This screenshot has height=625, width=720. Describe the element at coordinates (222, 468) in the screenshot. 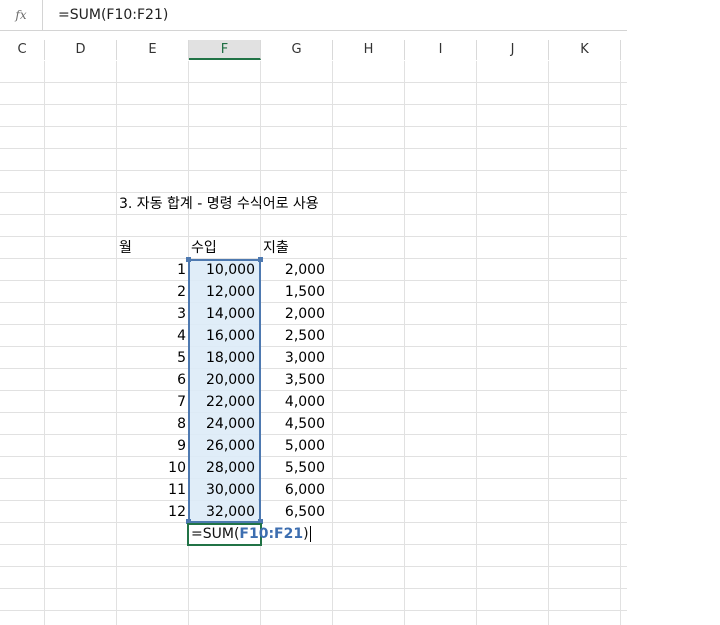

I see `income-cell: 28,000` at that location.